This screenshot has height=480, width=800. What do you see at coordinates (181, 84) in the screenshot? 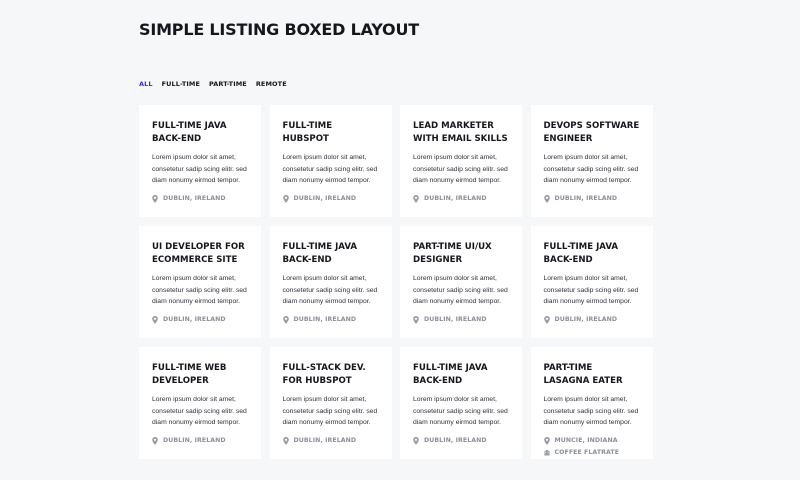
I see `filter-full-time: FULL-TIME` at bounding box center [181, 84].